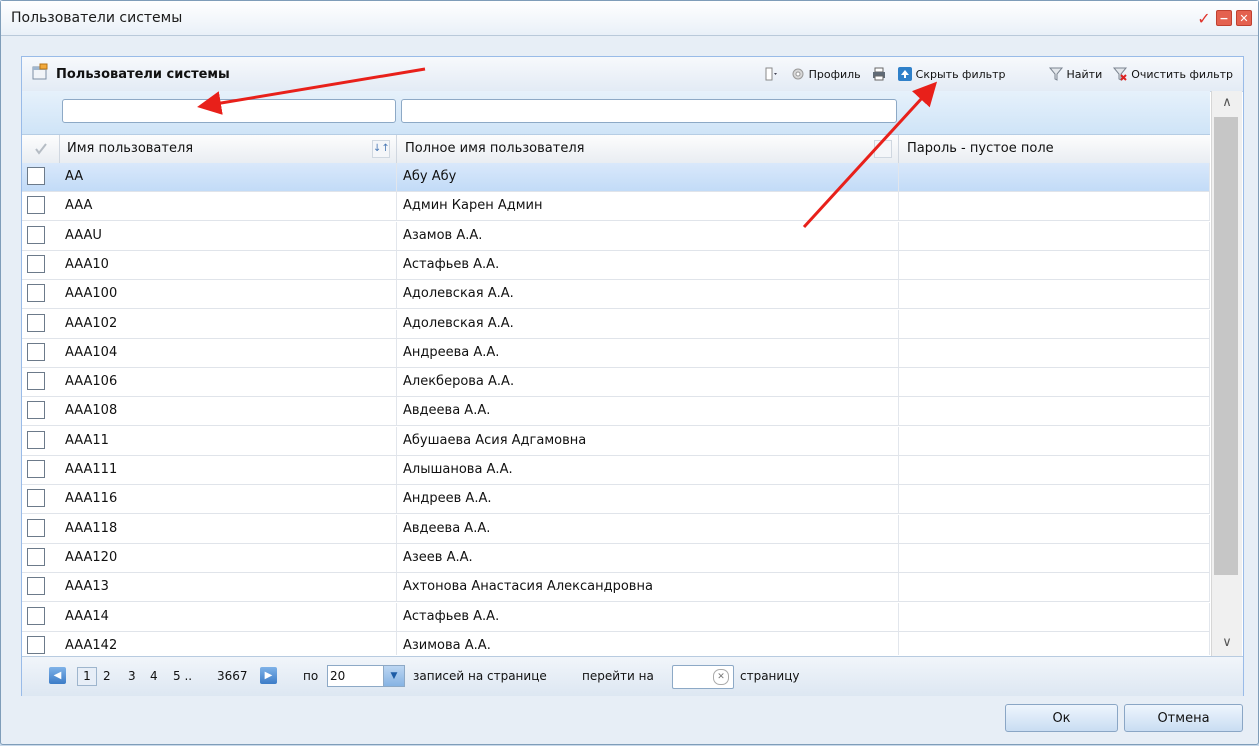  I want to click on cell-login: AAA111, so click(228, 470).